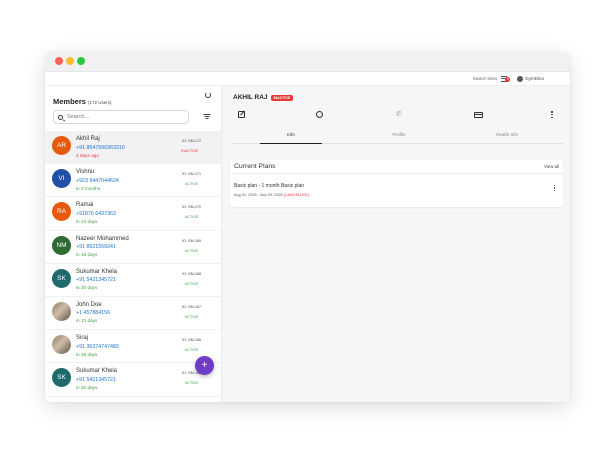 The height and width of the screenshot is (449, 616). Describe the element at coordinates (507, 134) in the screenshot. I see `tab-health-info: Health Info` at that location.